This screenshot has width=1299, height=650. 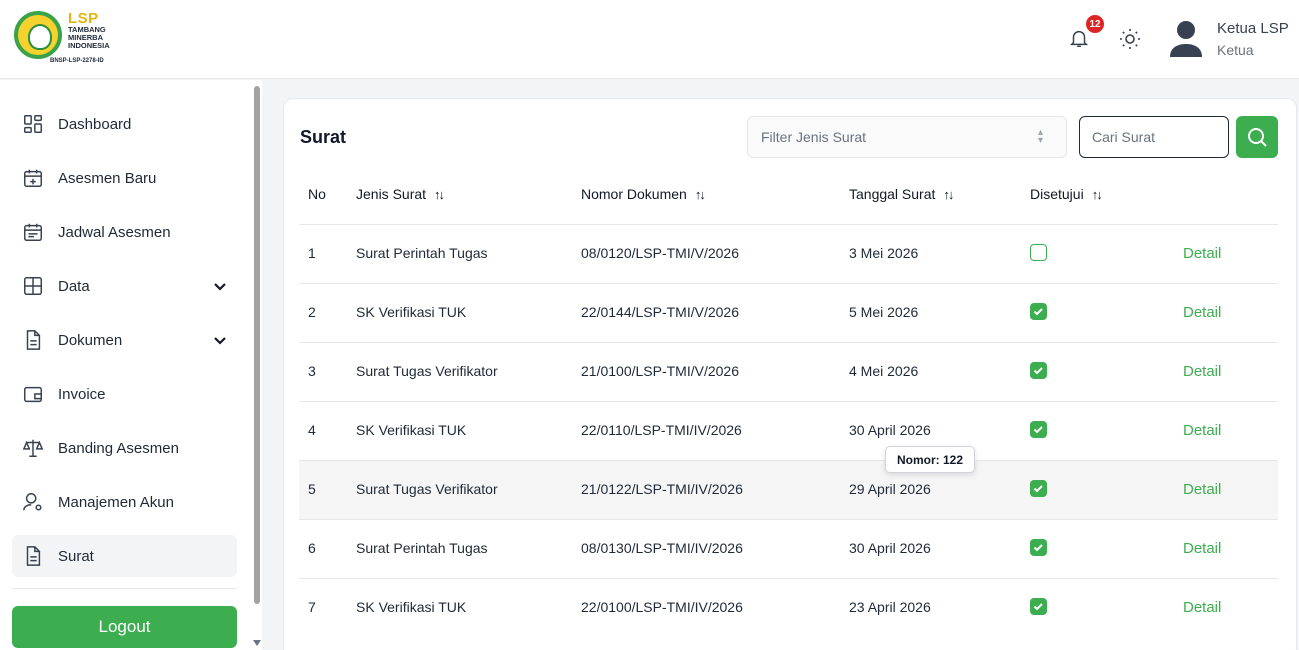 What do you see at coordinates (33, 232) in the screenshot?
I see `calendar-icon` at bounding box center [33, 232].